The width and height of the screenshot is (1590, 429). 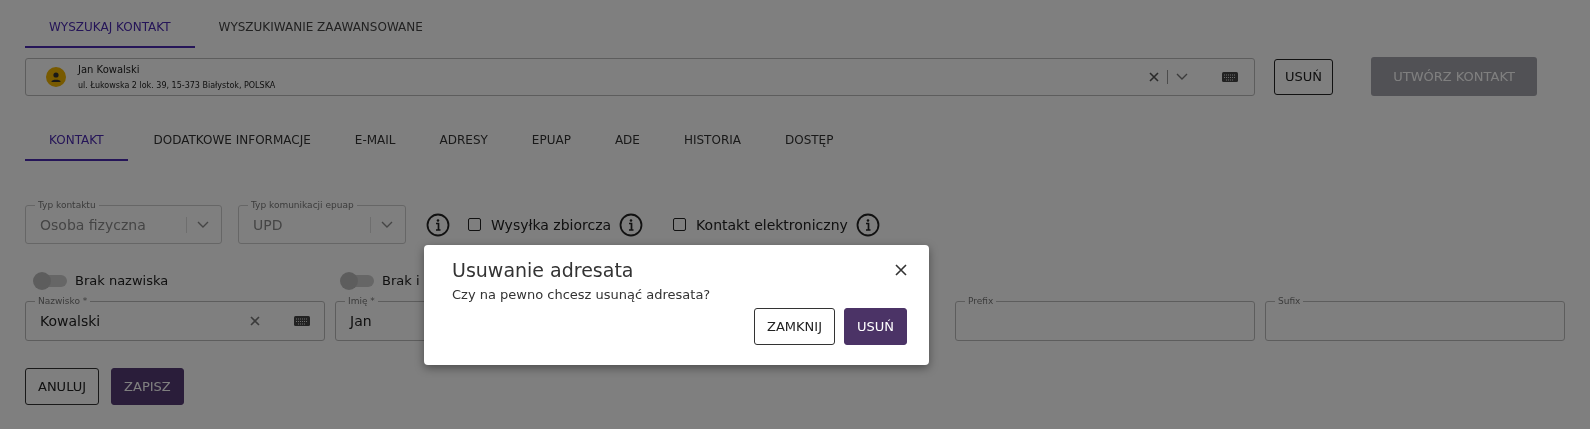 I want to click on contact-address: ul. Łukowska 2 lok. 39, 15-373 Białystok, POLSKA, so click(x=177, y=85).